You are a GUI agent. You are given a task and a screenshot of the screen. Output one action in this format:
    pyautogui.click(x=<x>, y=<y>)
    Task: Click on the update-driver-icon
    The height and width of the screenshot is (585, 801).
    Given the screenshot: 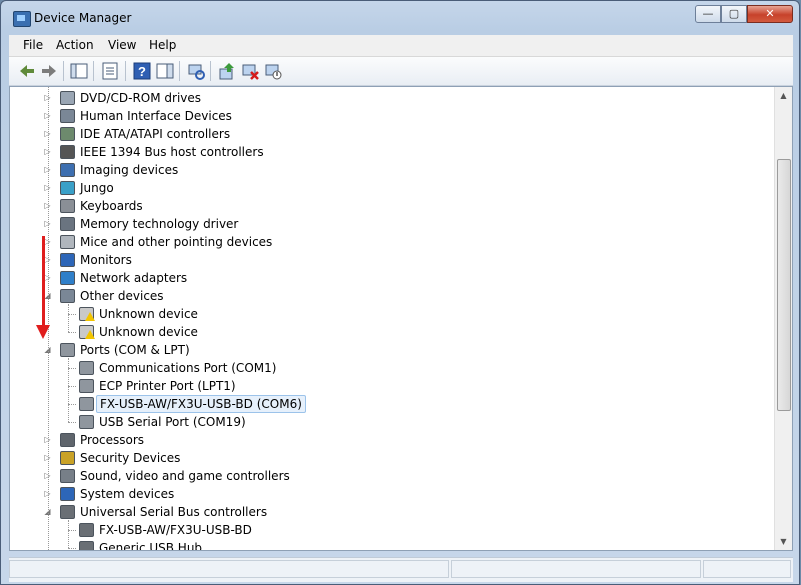 What is the action you would take?
    pyautogui.click(x=227, y=71)
    